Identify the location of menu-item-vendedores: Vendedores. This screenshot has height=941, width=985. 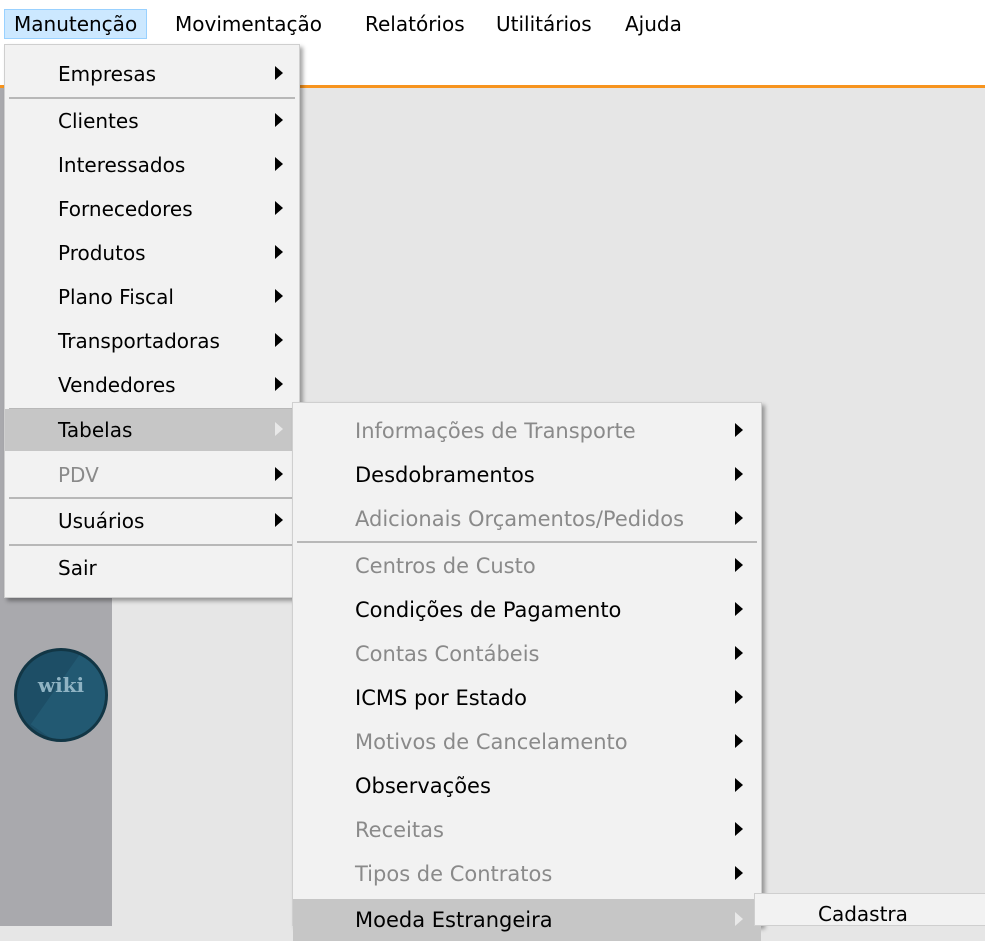
(152, 385).